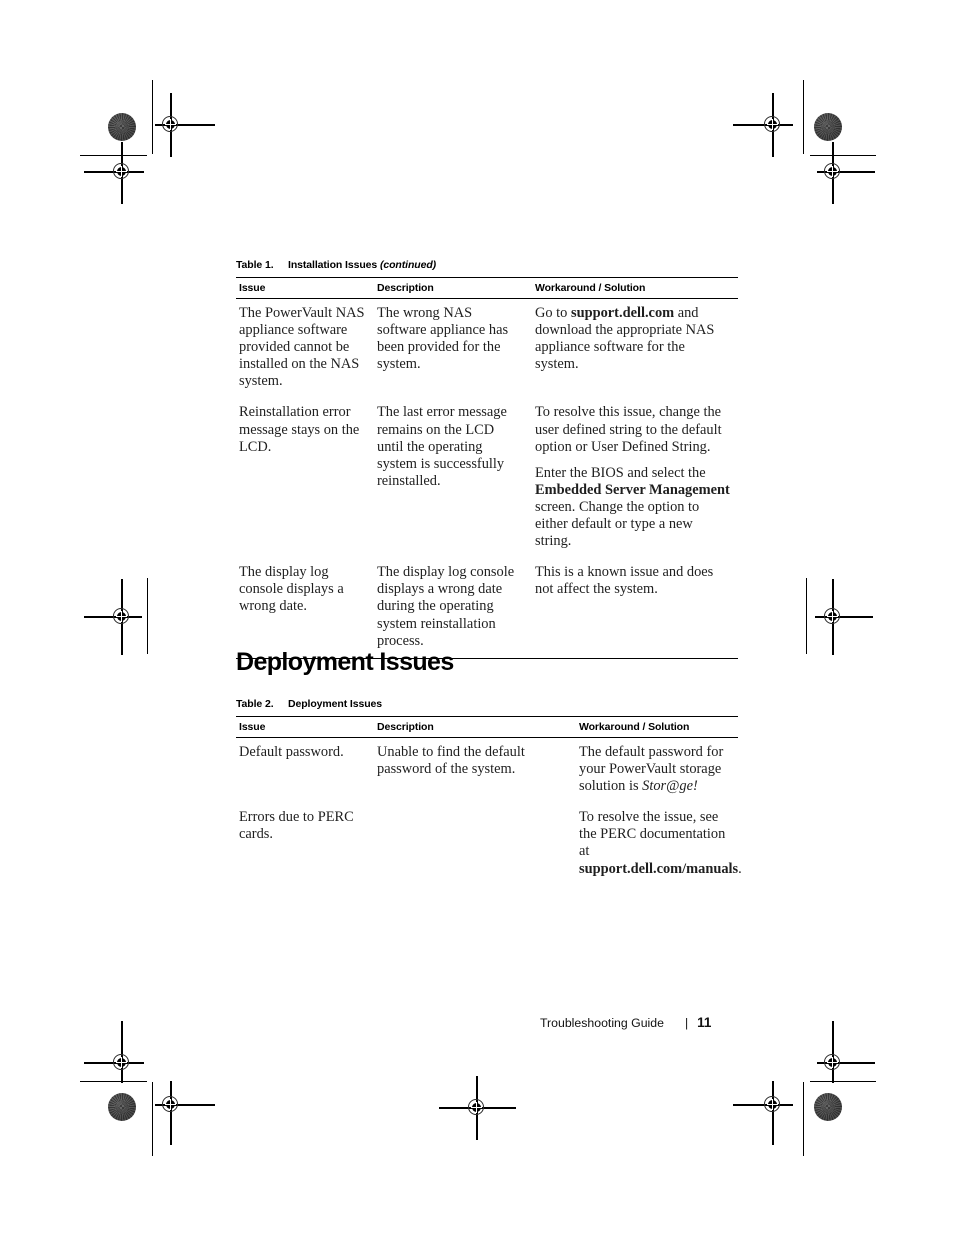  Describe the element at coordinates (152, 117) in the screenshot. I see `trim-line-top-left-vertical` at that location.